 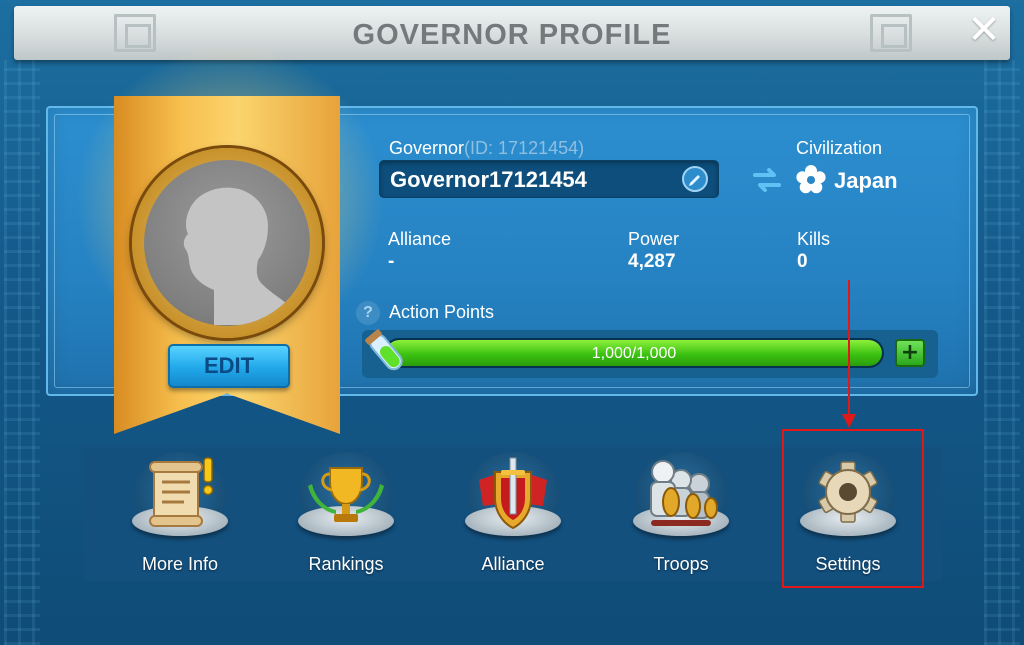 I want to click on civilization-value: Japan, so click(x=866, y=180).